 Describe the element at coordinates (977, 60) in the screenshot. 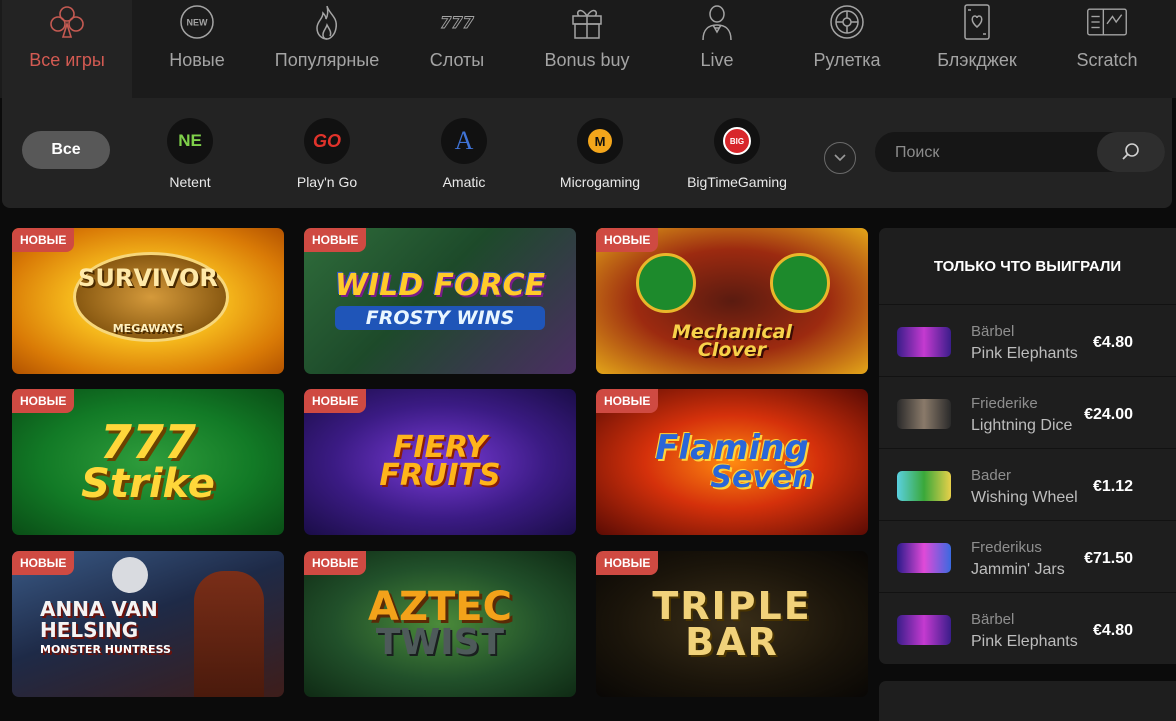

I see `tab-label: Блэкджек` at that location.